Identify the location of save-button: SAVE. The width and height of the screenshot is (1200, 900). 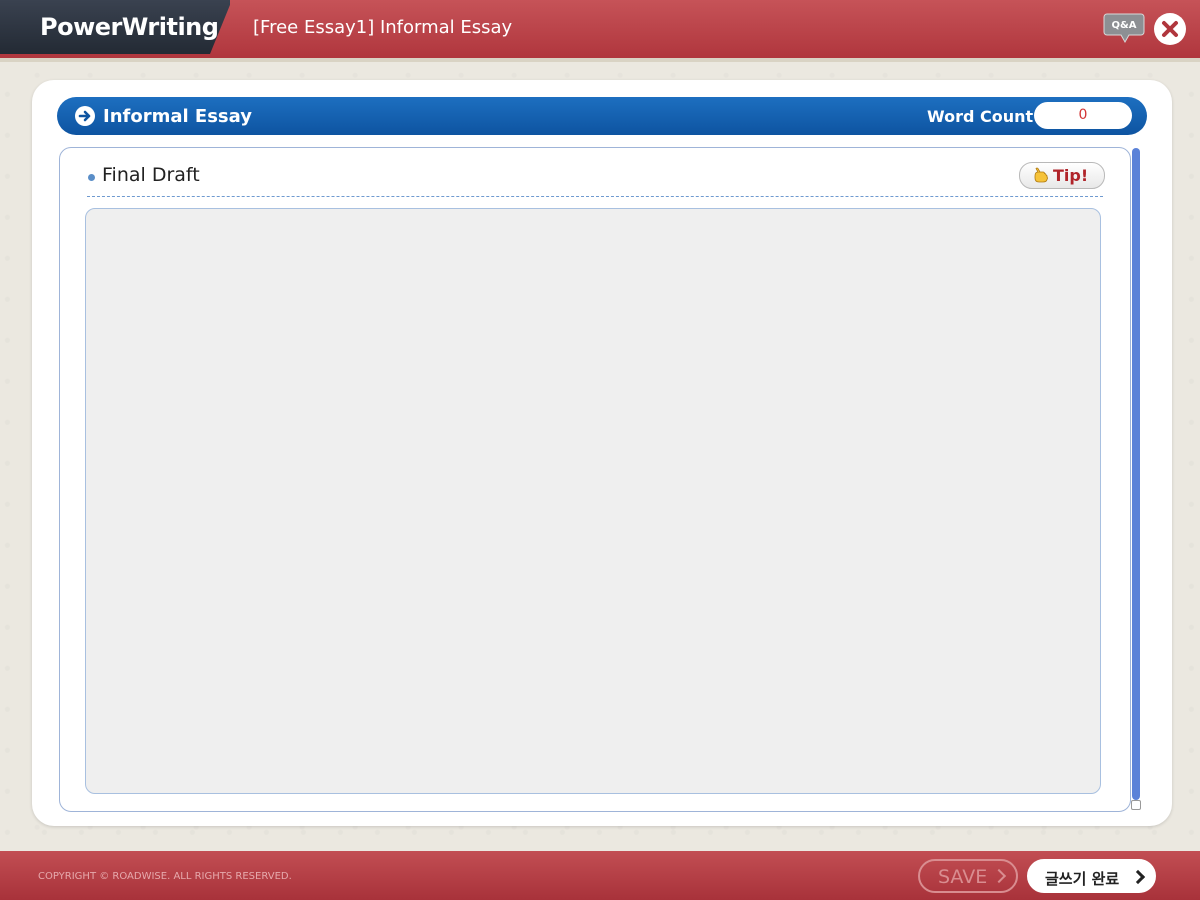
(968, 876).